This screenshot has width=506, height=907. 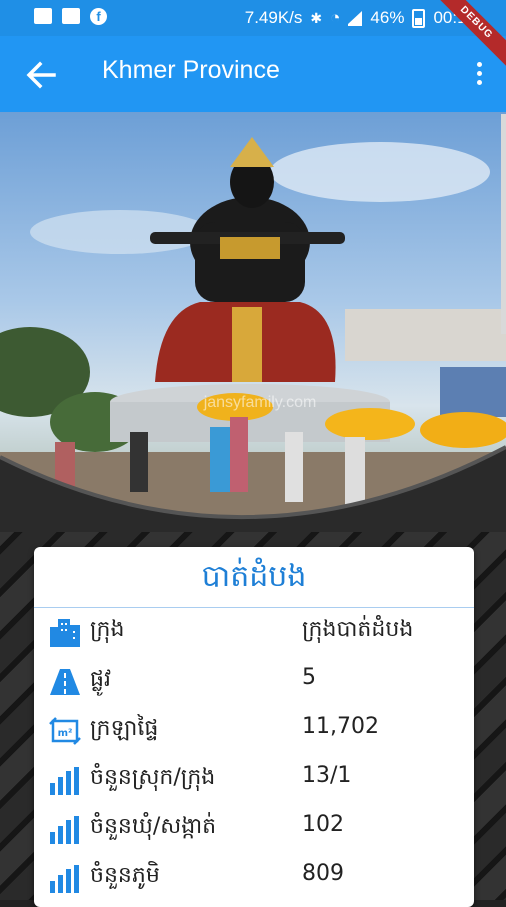 What do you see at coordinates (503, 224) in the screenshot?
I see `scrollbar` at bounding box center [503, 224].